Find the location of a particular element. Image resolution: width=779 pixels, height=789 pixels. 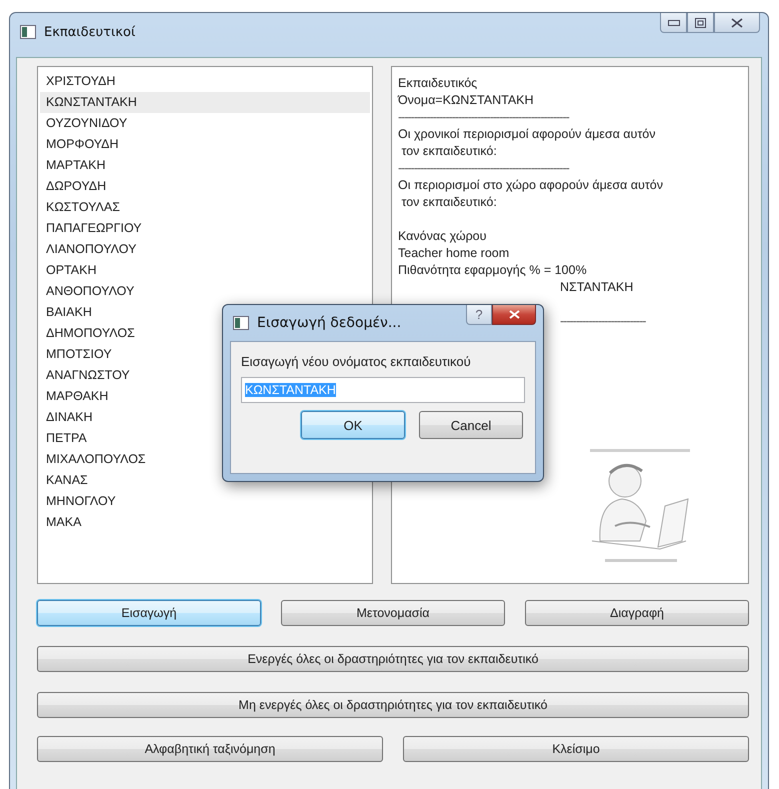

info-text: Οι περιορισμοί στο χώρο αφορούν άμεσα αυτόν τον εκπαιδευτικό: is located at coordinates (531, 194).